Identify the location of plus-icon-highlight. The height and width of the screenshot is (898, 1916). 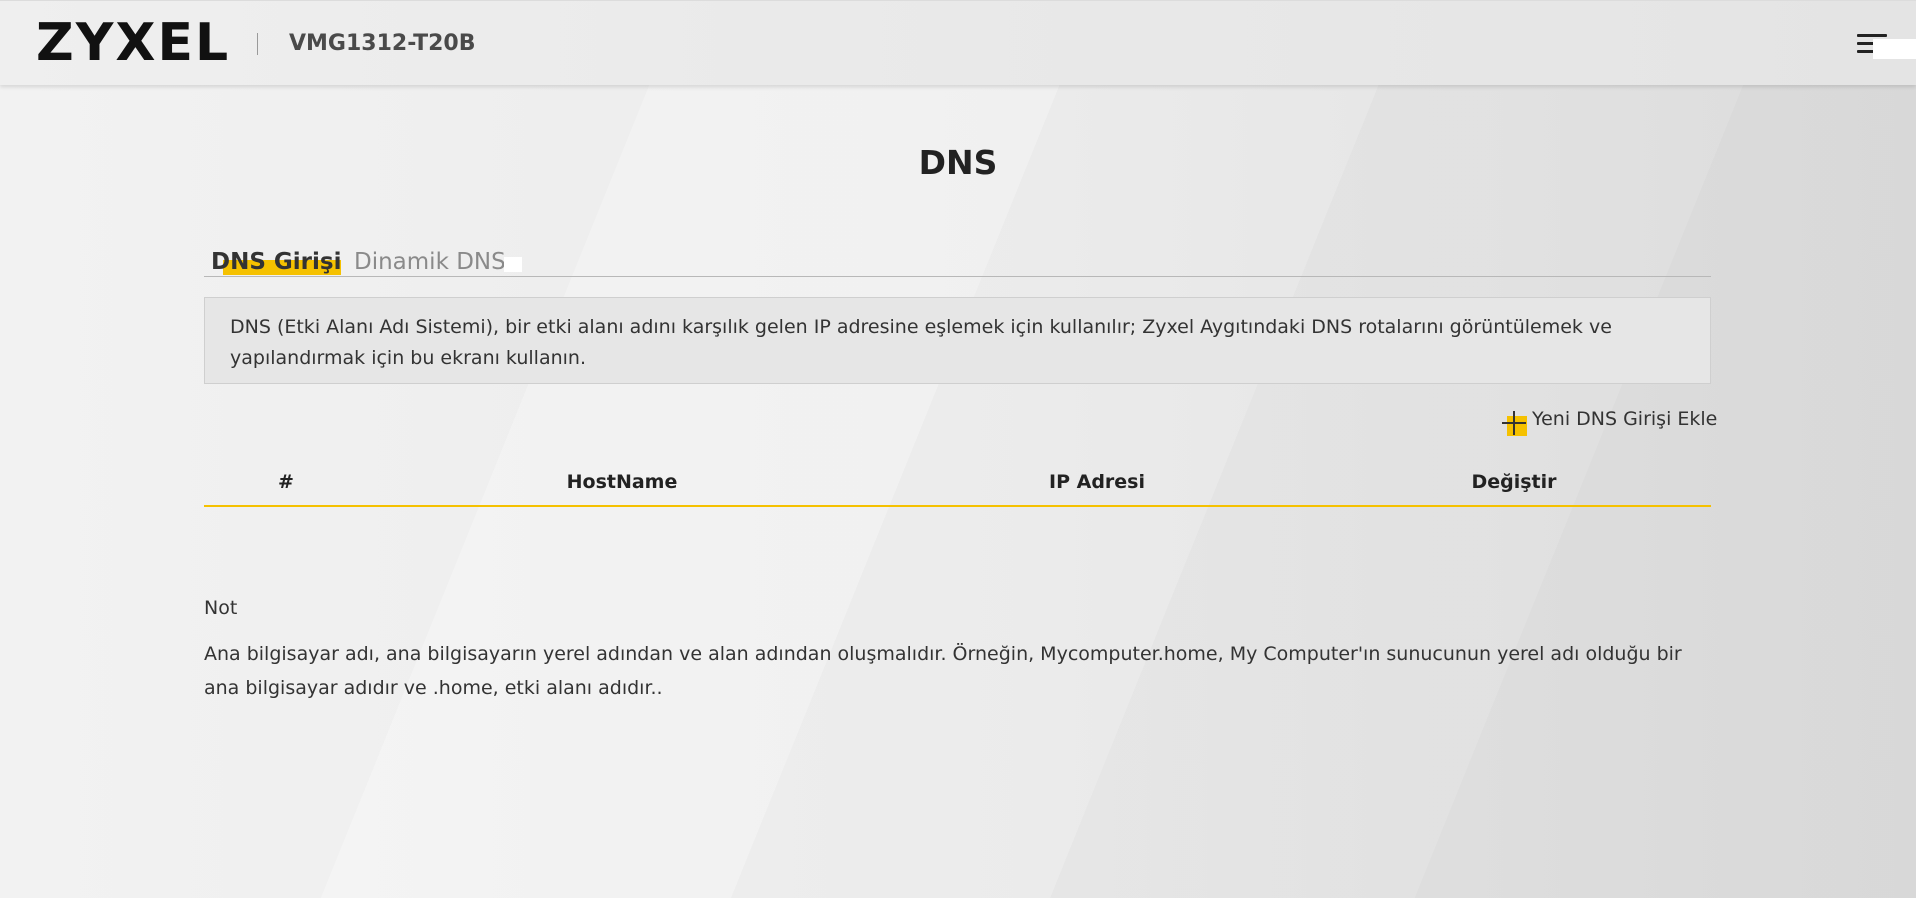
(1517, 426).